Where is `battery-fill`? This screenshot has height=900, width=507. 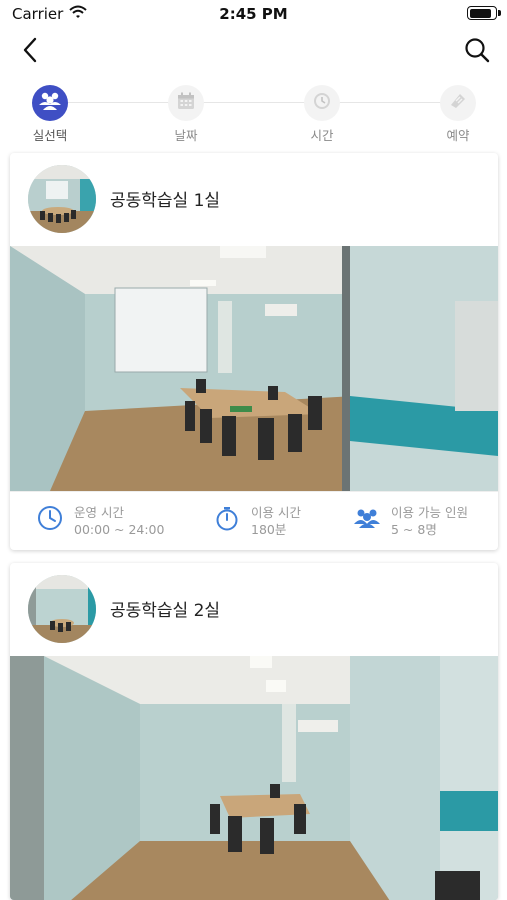
battery-fill is located at coordinates (480, 13).